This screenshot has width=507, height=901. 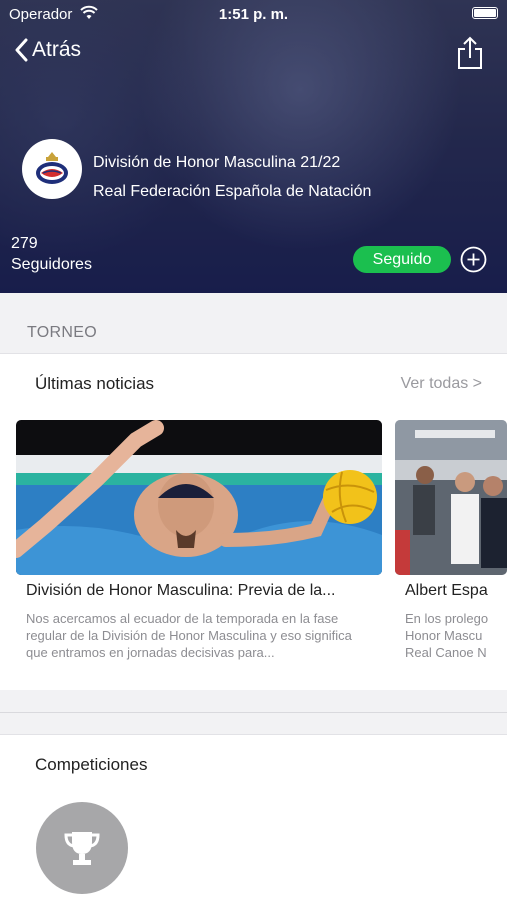 What do you see at coordinates (24, 243) in the screenshot?
I see `followers-count: 279` at bounding box center [24, 243].